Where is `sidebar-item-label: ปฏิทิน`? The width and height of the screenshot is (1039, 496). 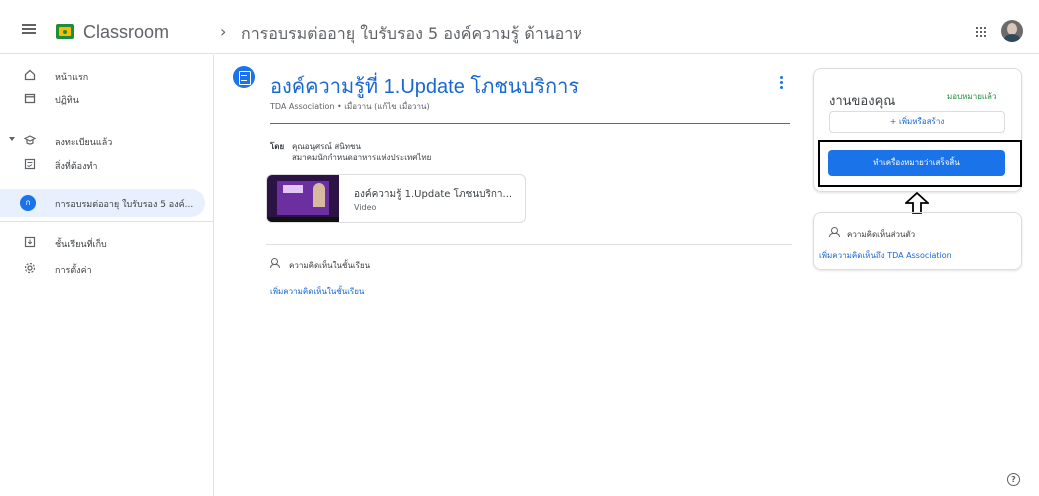
sidebar-item-label: ปฏิทิน is located at coordinates (67, 101).